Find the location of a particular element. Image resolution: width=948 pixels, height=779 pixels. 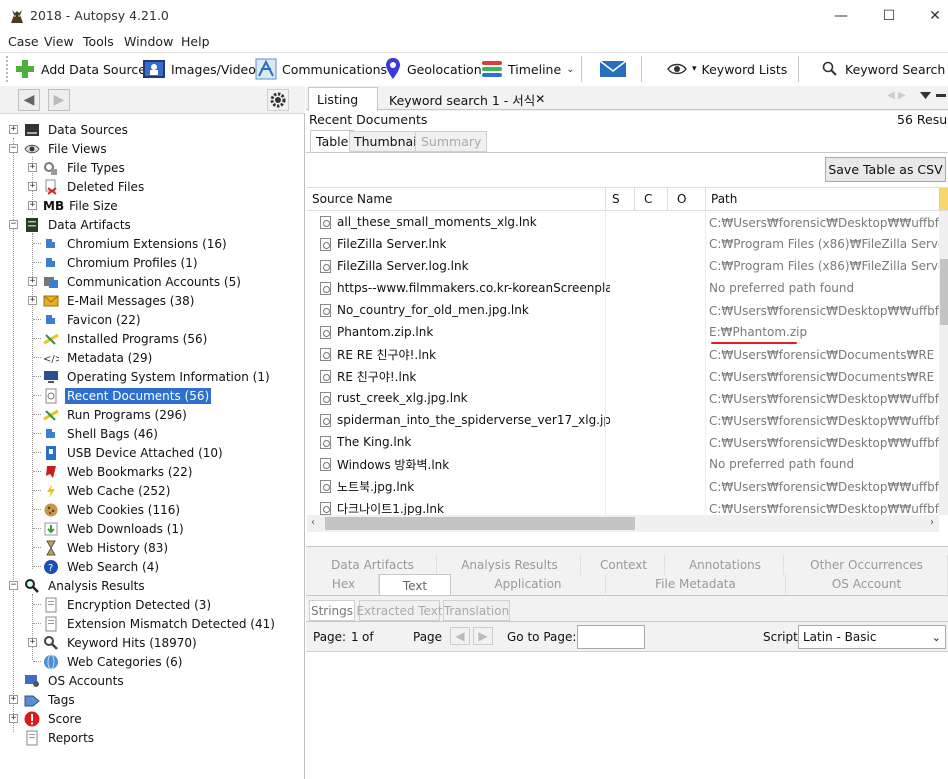

column-header-c: C is located at coordinates (654, 199).